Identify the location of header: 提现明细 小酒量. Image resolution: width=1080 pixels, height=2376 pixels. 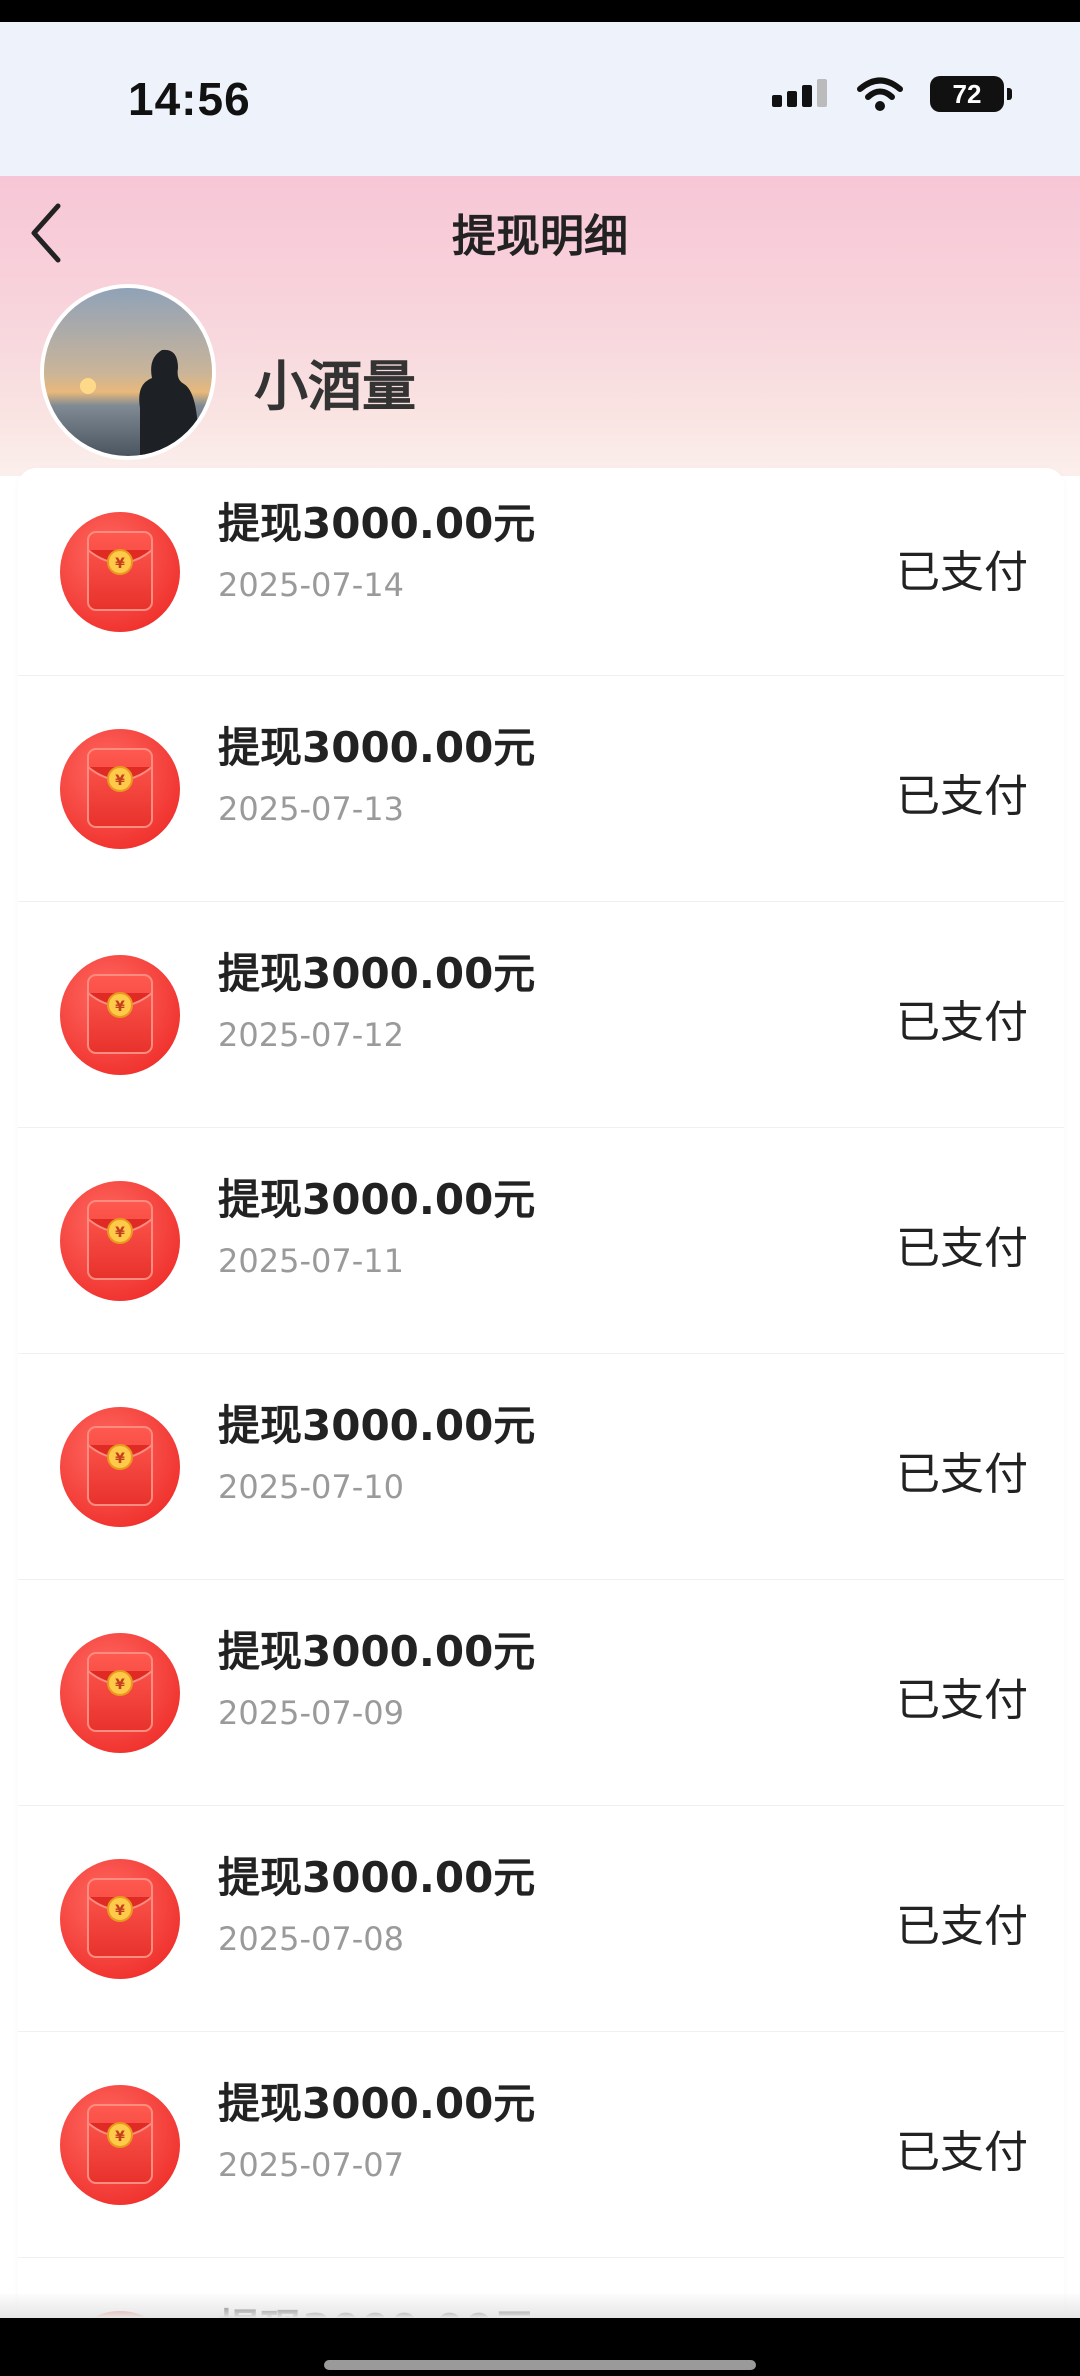
(540, 326).